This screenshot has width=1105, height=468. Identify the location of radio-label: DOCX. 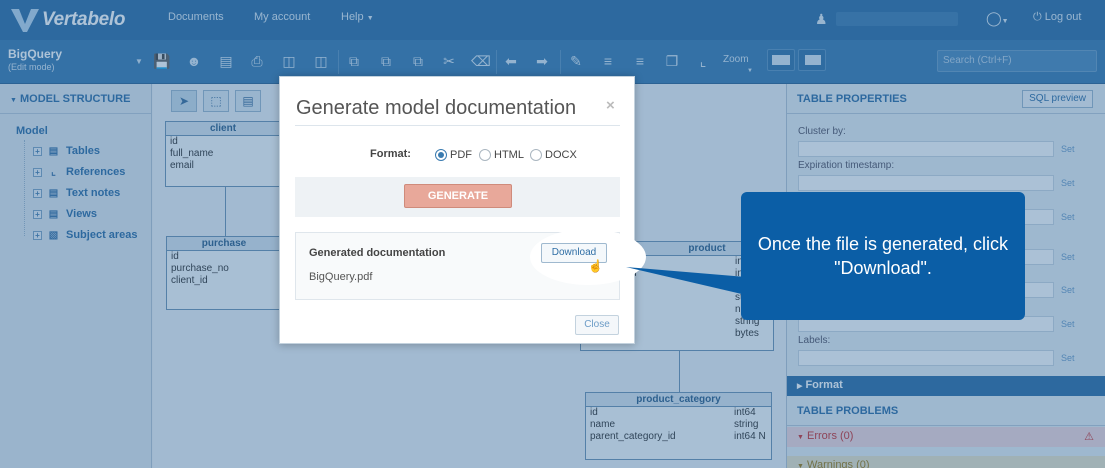
(561, 155).